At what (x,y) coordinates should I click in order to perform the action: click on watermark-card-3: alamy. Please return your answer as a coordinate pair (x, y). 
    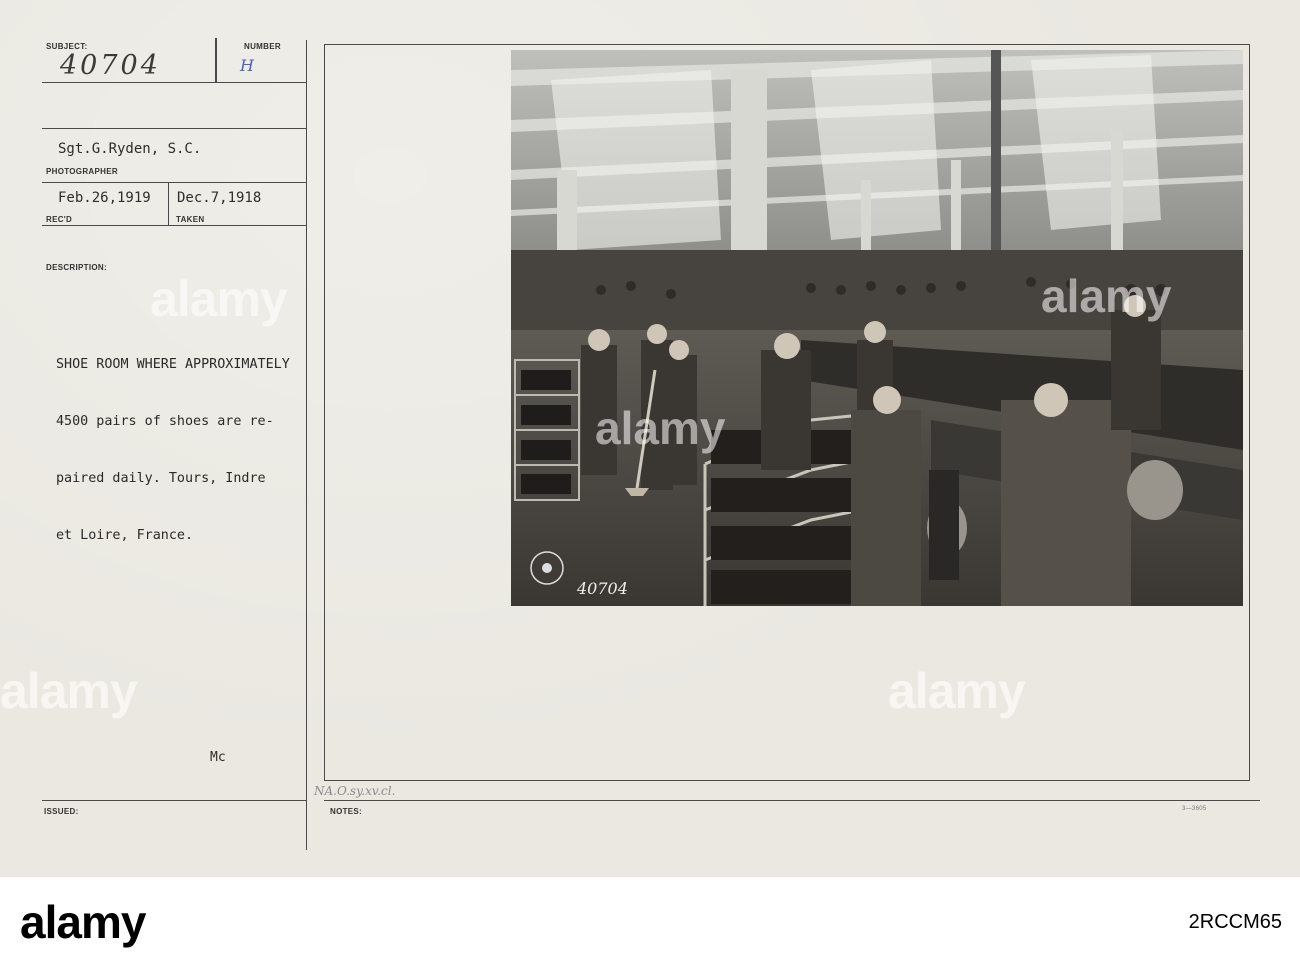
    Looking at the image, I should click on (957, 691).